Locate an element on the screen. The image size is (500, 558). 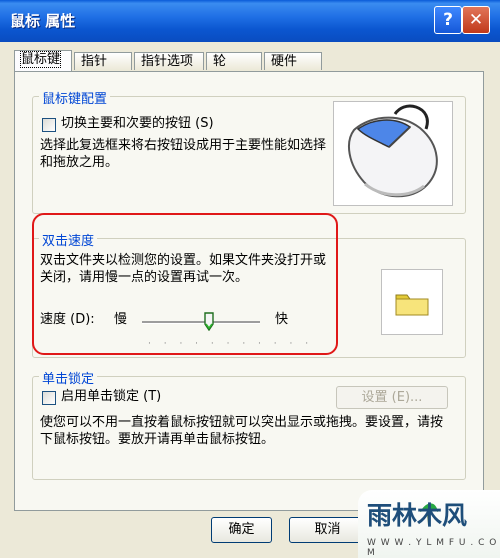
watermark-url: W W W . Y L M F U . C O M is located at coordinates (432, 548).